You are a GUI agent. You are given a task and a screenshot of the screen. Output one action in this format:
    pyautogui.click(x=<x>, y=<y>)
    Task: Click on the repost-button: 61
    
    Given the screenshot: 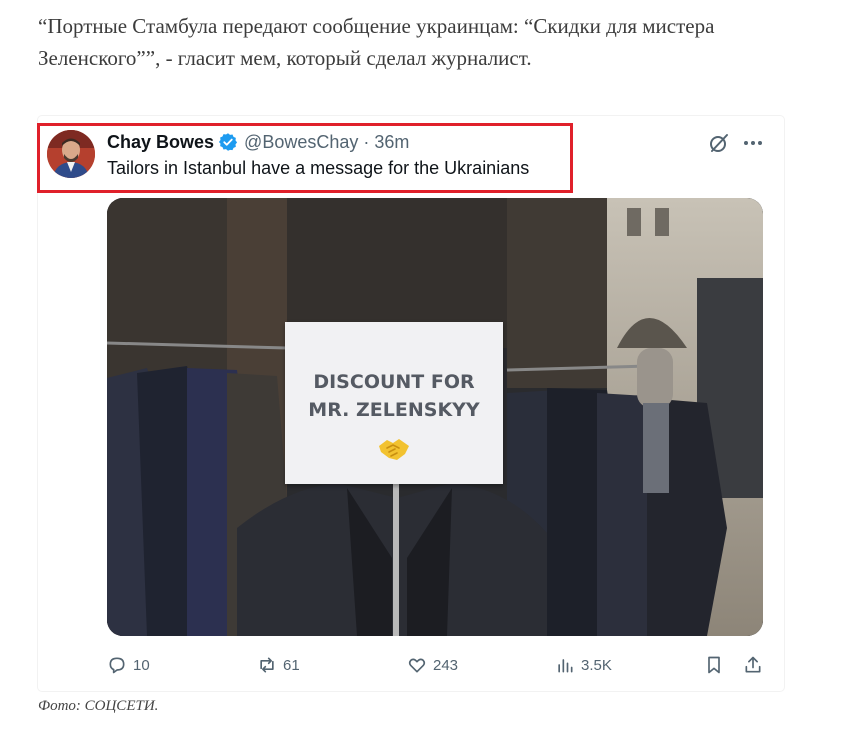 What is the action you would take?
    pyautogui.click(x=278, y=665)
    